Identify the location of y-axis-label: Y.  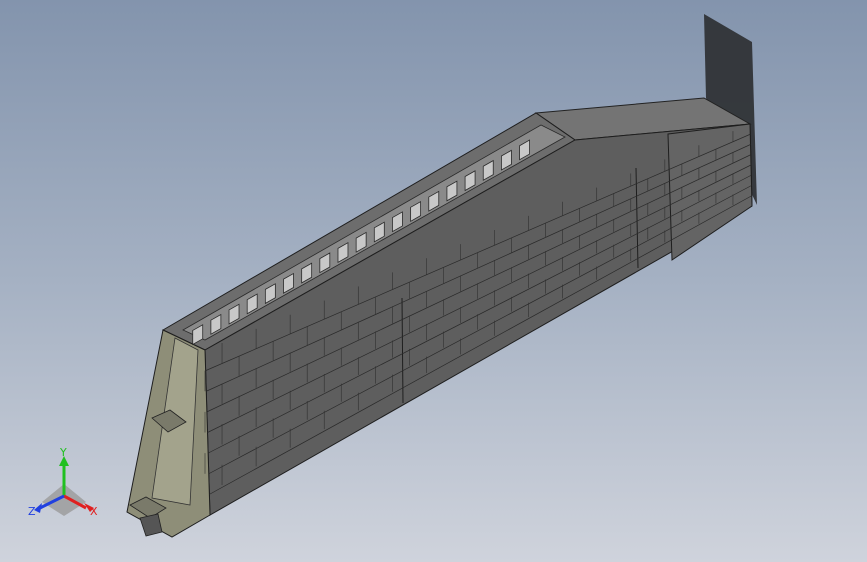
(63, 452).